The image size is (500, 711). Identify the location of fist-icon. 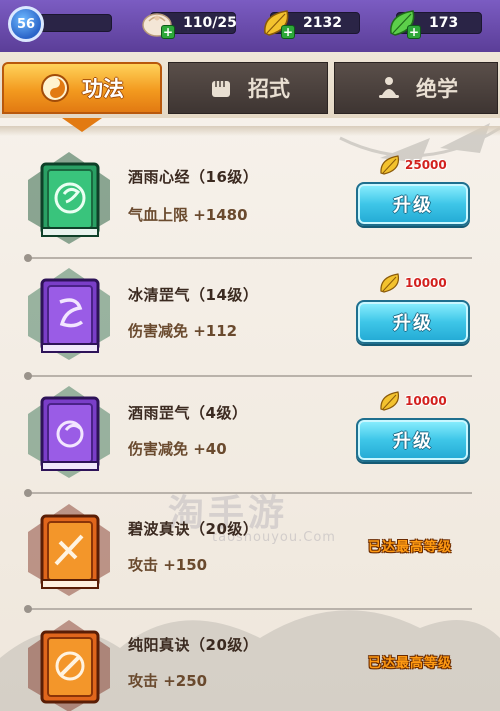
(221, 89).